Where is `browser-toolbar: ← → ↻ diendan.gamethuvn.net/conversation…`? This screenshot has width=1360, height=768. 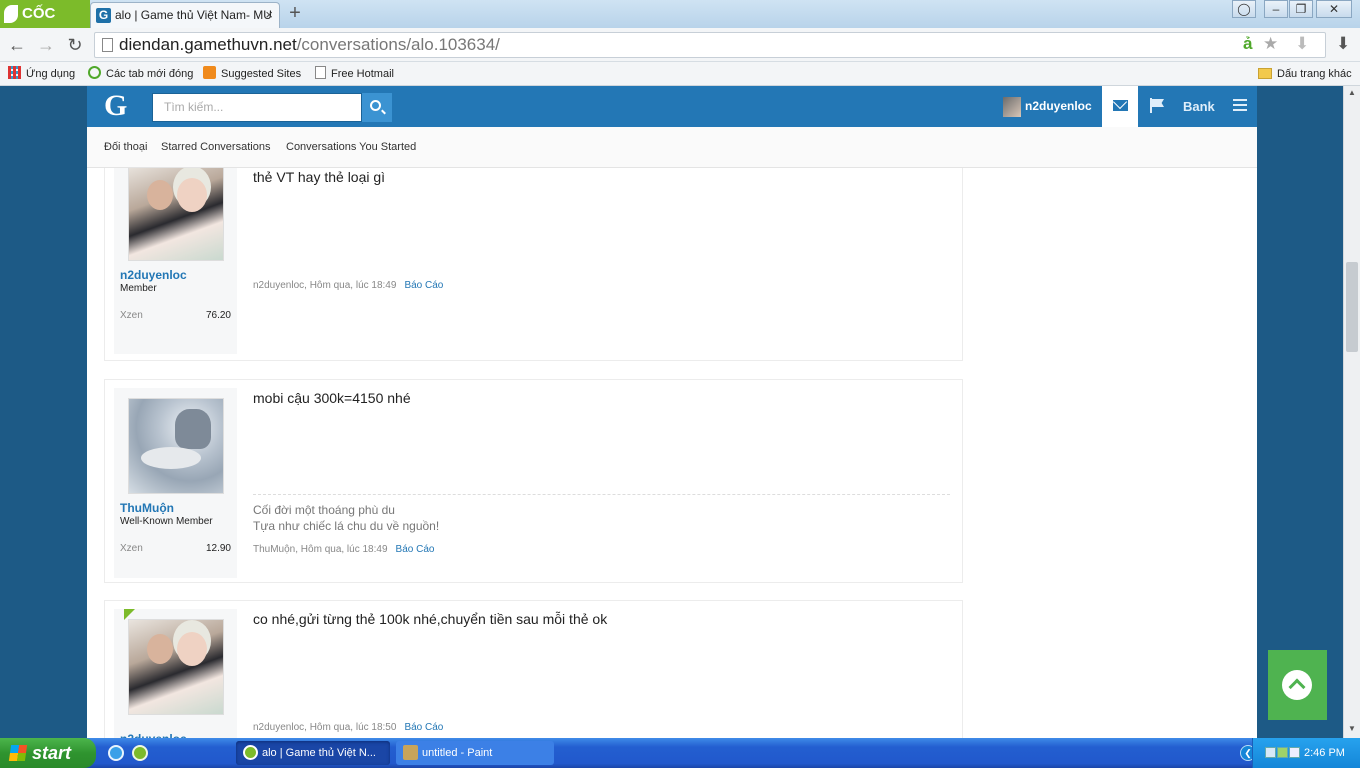
browser-toolbar: ← → ↻ diendan.gamethuvn.net/conversation… is located at coordinates (680, 45).